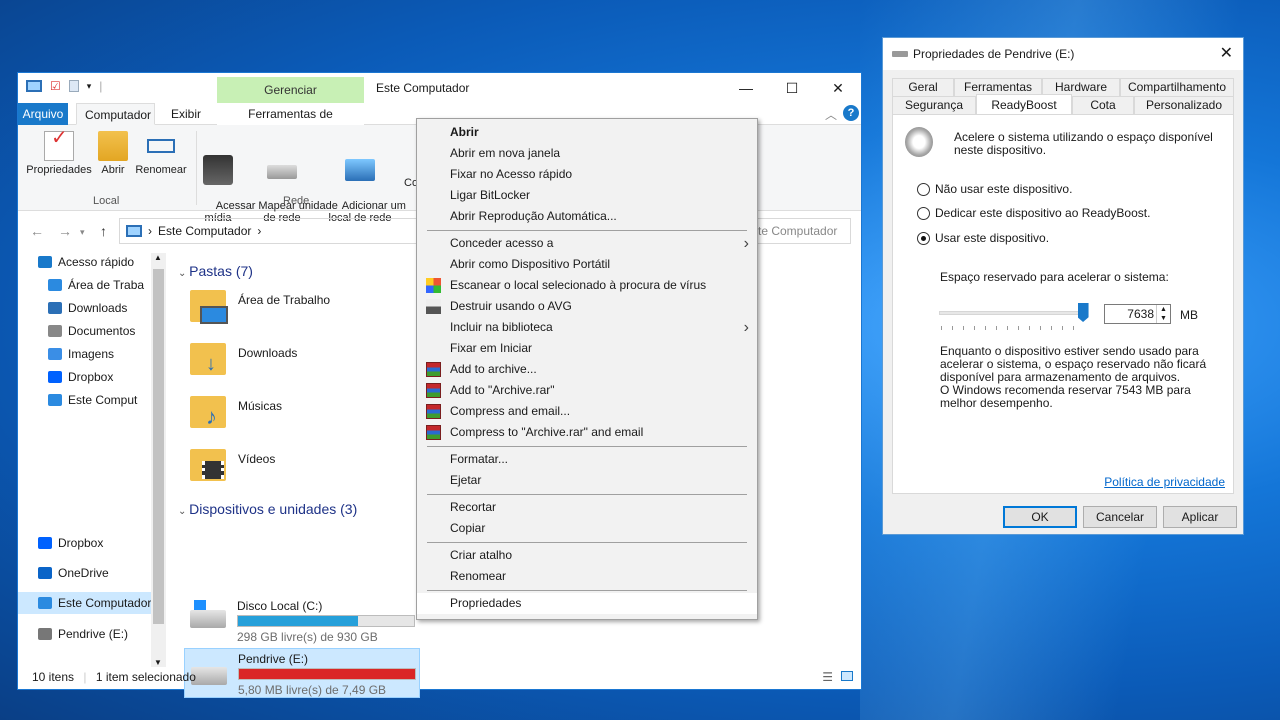  What do you see at coordinates (204, 231) in the screenshot?
I see `breadcrumb: Este Computador` at bounding box center [204, 231].